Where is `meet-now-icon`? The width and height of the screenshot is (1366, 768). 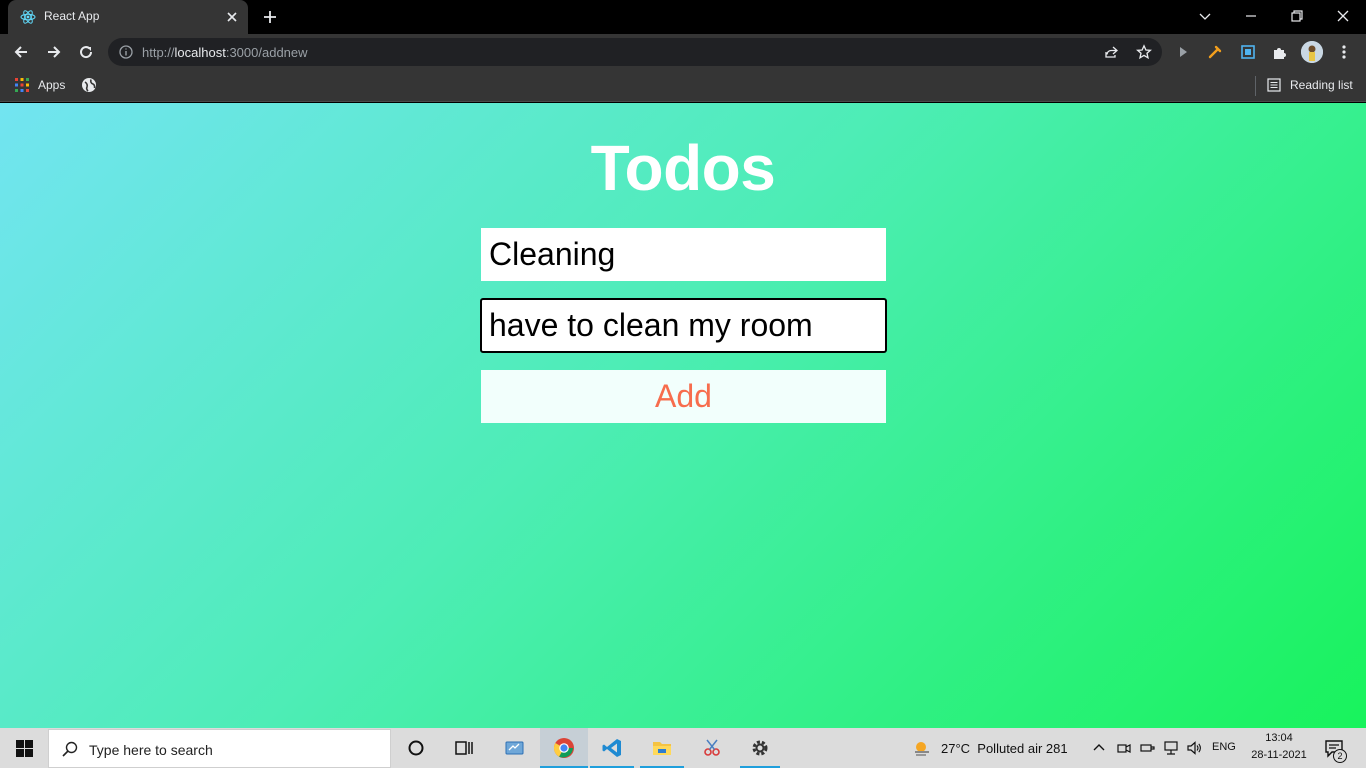
meet-now-icon is located at coordinates (1124, 748).